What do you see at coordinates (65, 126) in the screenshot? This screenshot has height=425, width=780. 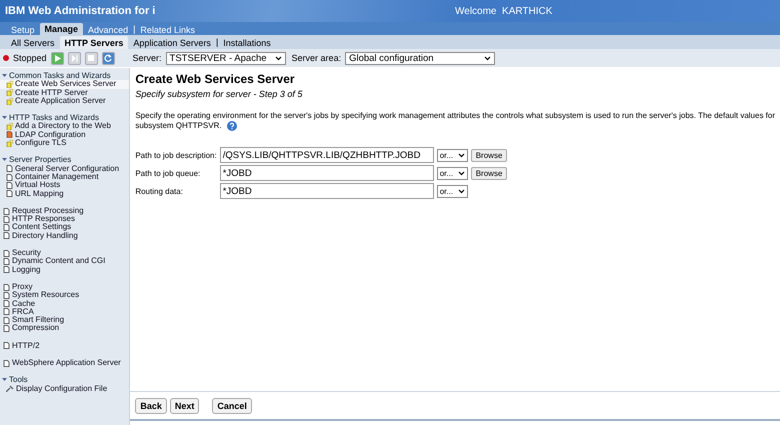 I see `nav-item: Add a Directory to the Web` at bounding box center [65, 126].